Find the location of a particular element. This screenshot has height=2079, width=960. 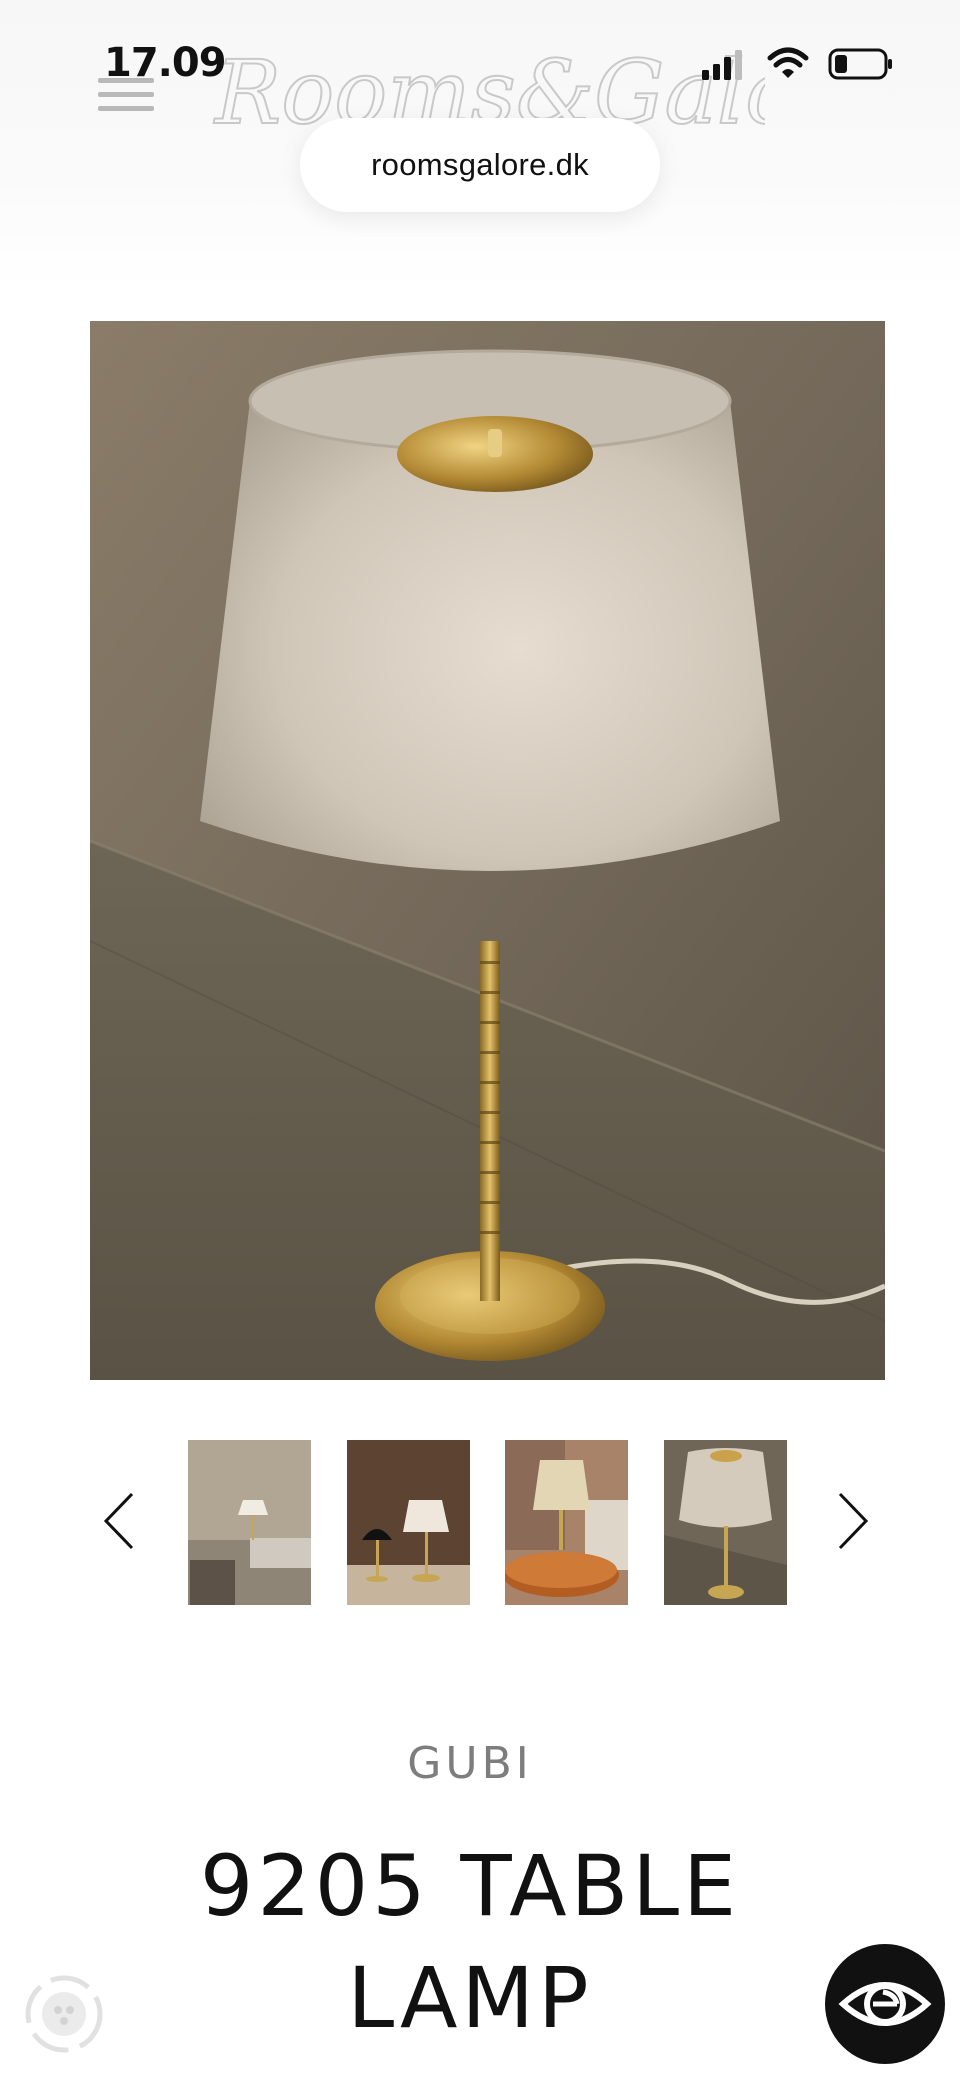

chevron-right-icon is located at coordinates (850, 1521).